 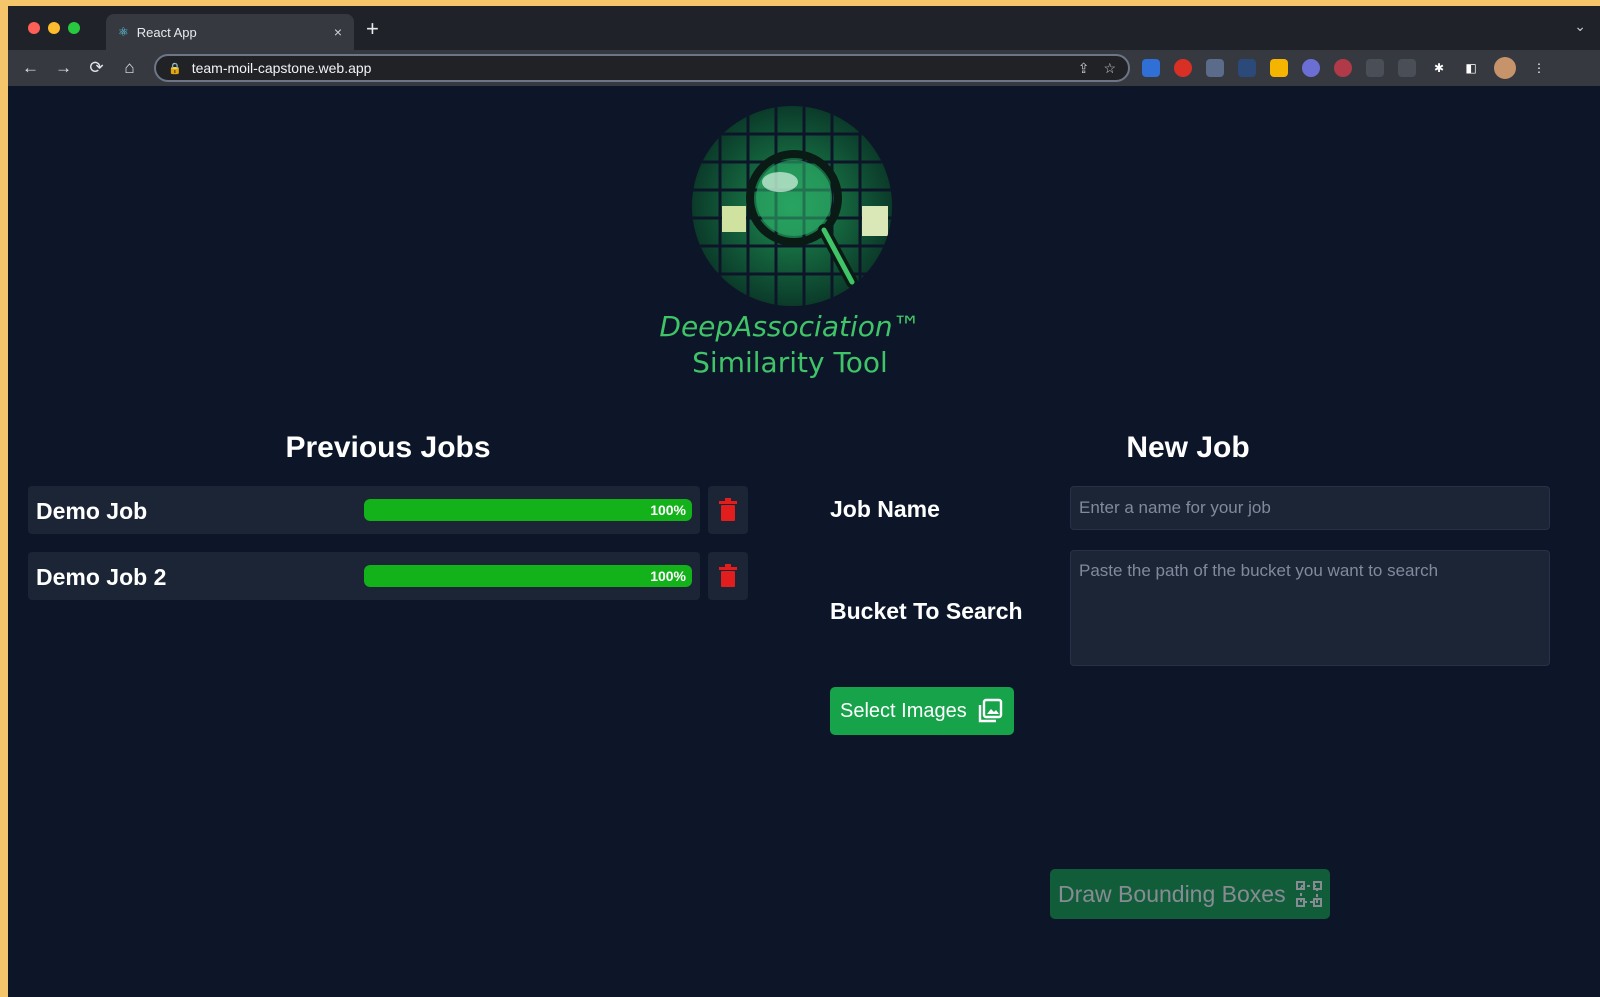 I want to click on bookmark-star-icon: ☆, so click(x=1109, y=68).